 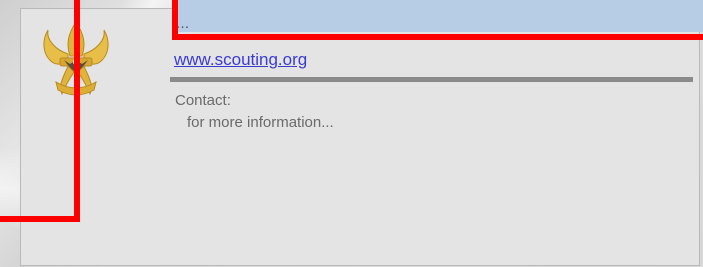 What do you see at coordinates (40, 111) in the screenshot?
I see `highlight-box-left` at bounding box center [40, 111].